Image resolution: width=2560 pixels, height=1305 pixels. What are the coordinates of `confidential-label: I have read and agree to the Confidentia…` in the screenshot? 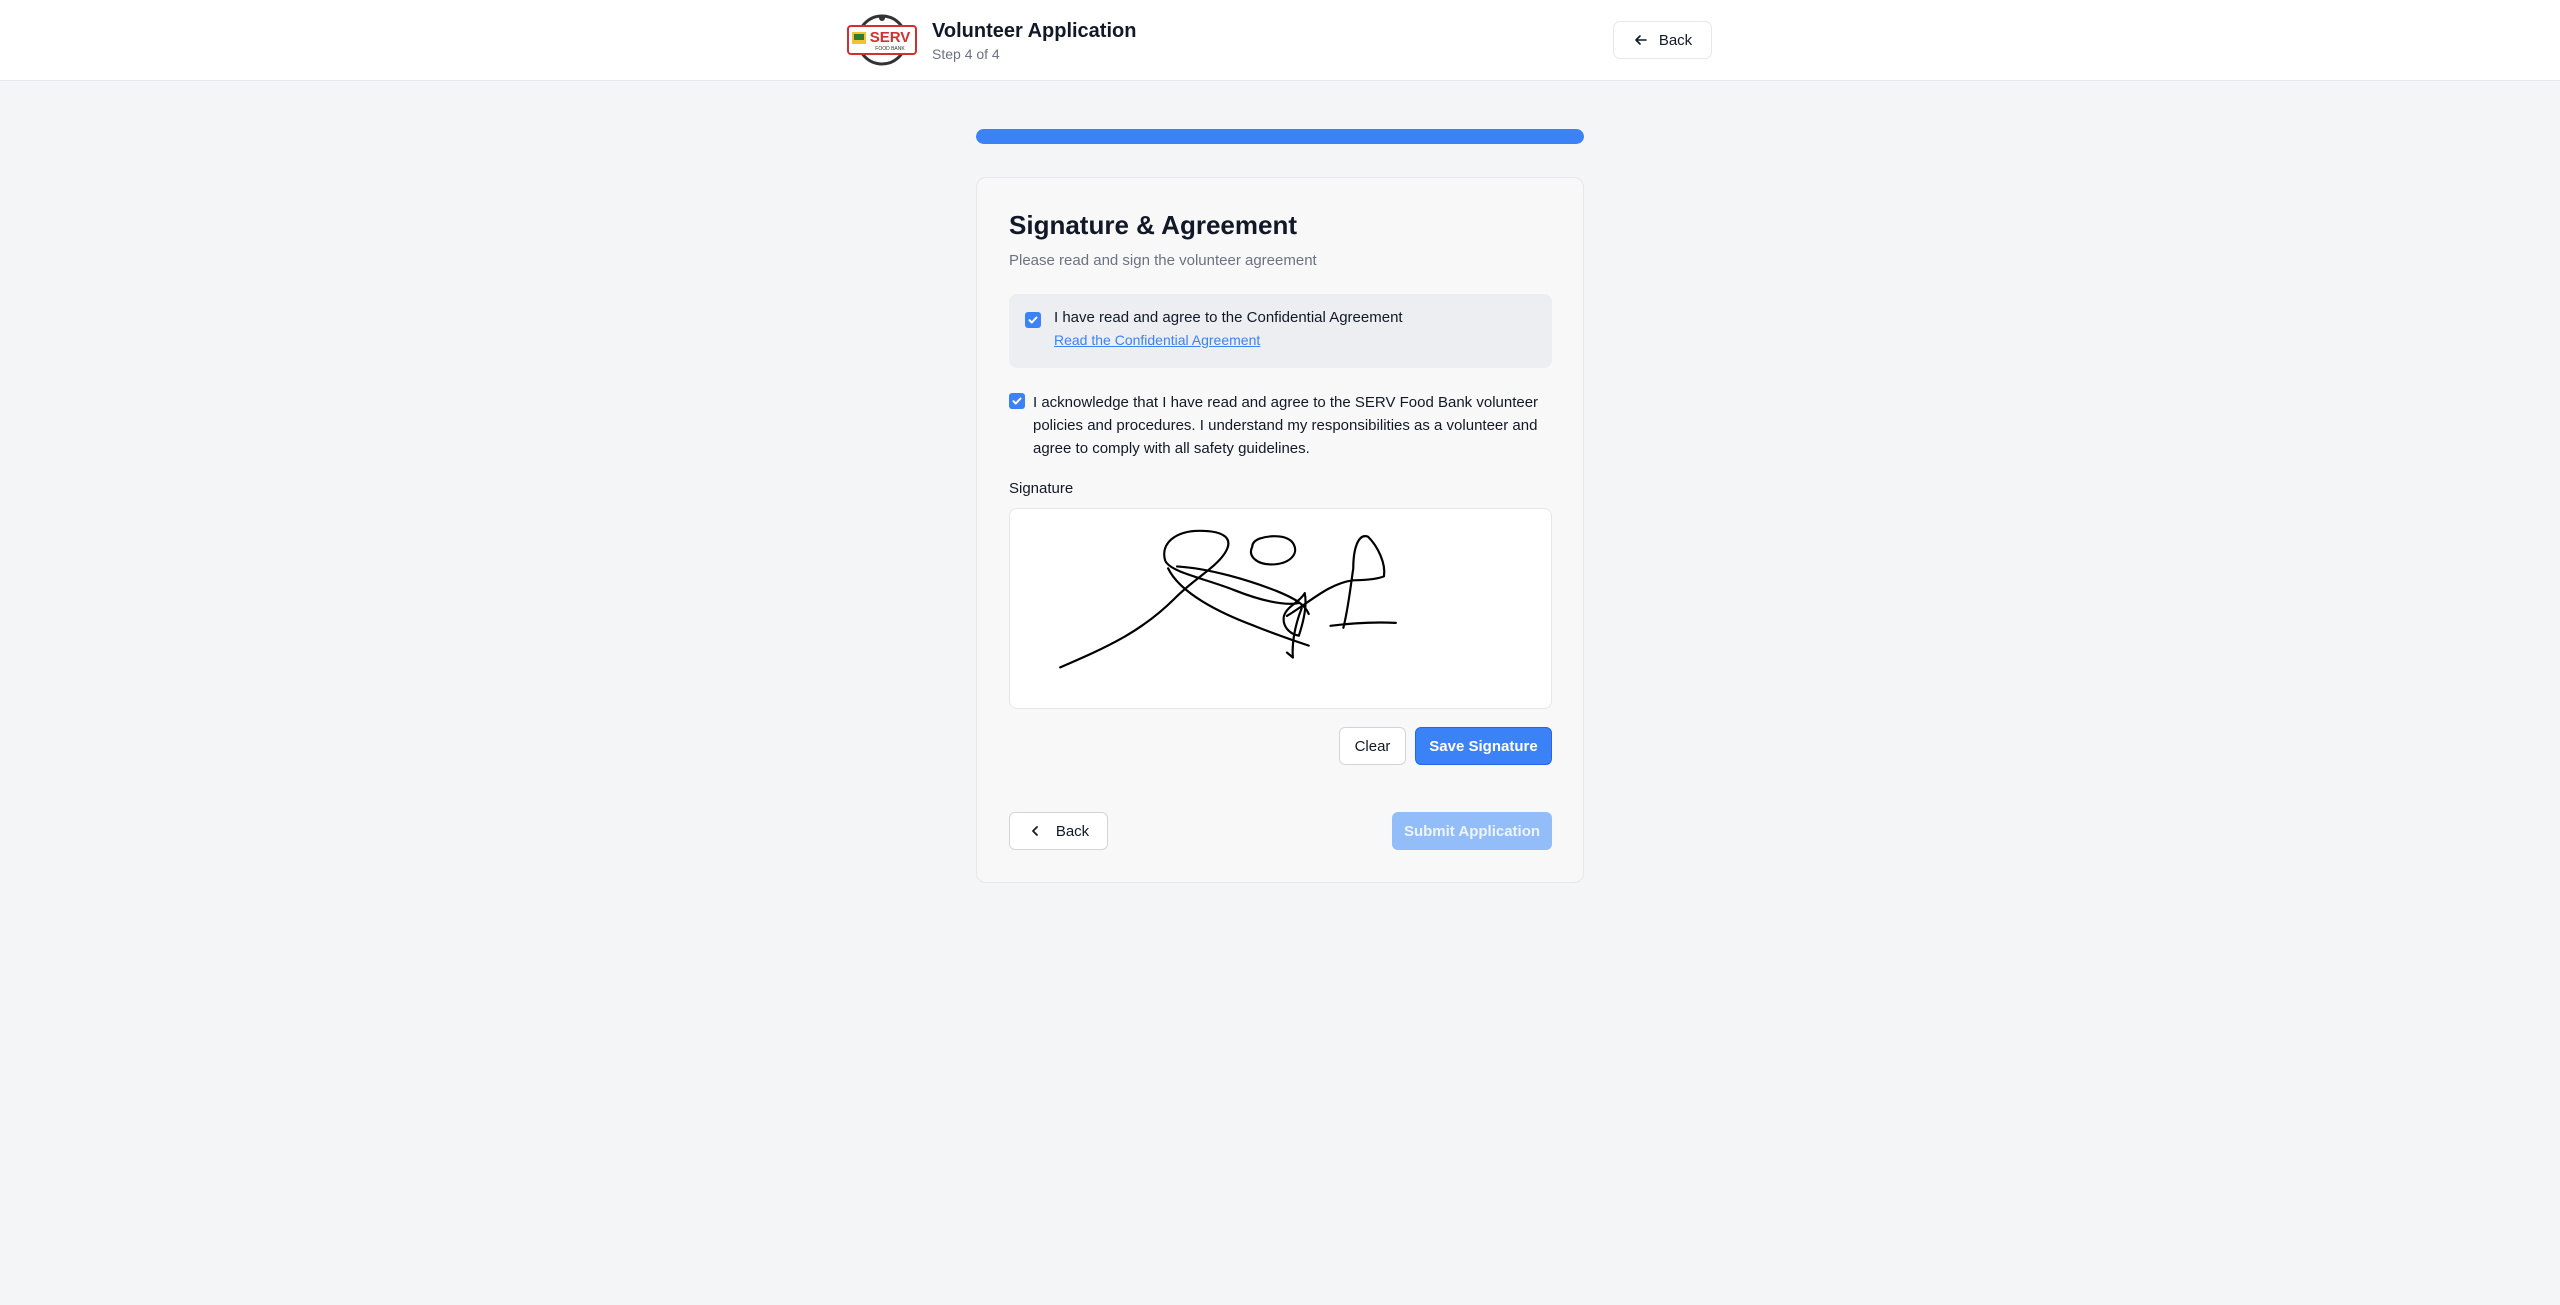 It's located at (1228, 317).